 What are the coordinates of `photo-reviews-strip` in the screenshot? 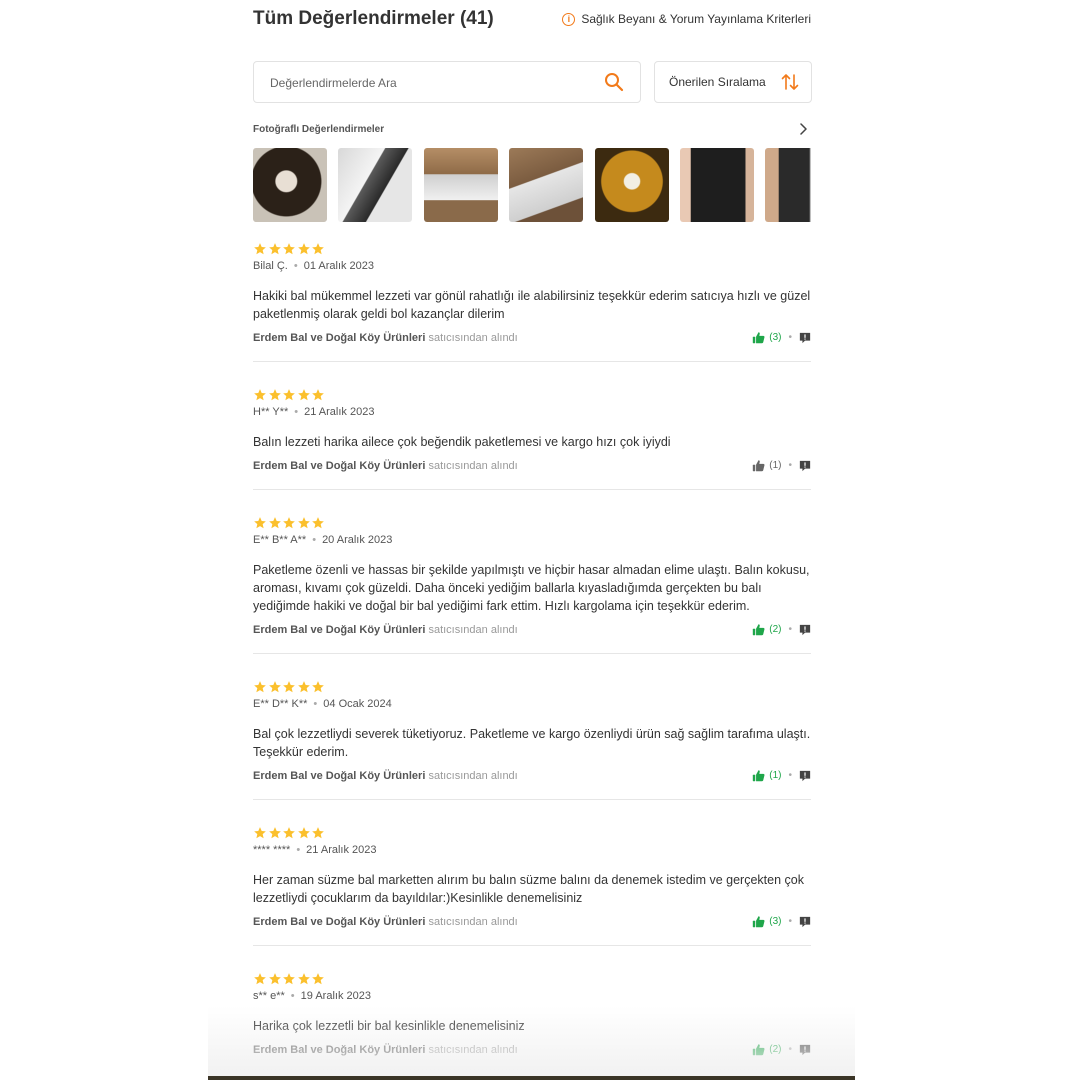 It's located at (532, 185).